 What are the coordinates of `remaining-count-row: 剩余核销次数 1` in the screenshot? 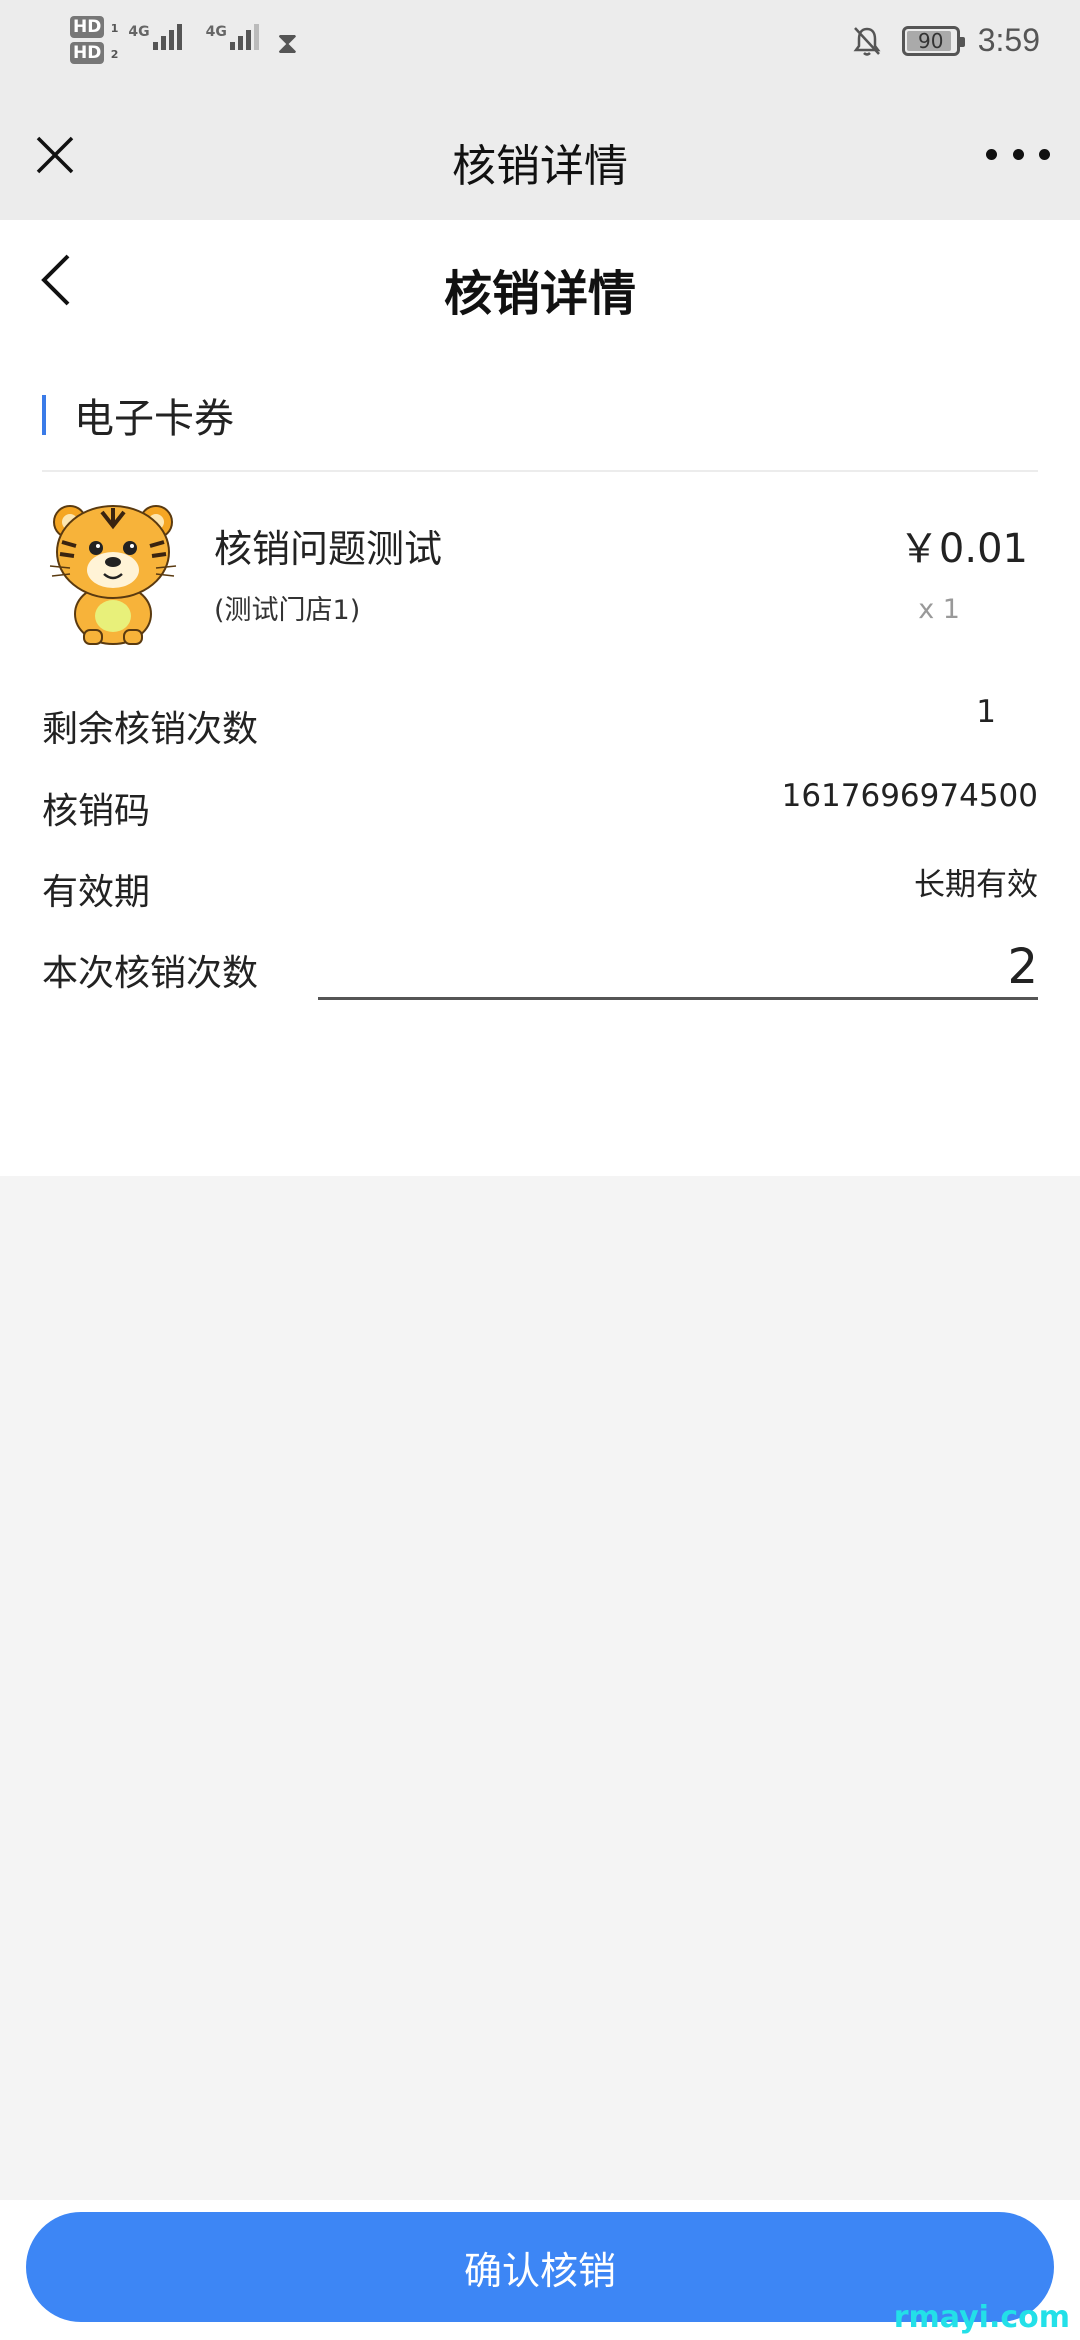 It's located at (540, 727).